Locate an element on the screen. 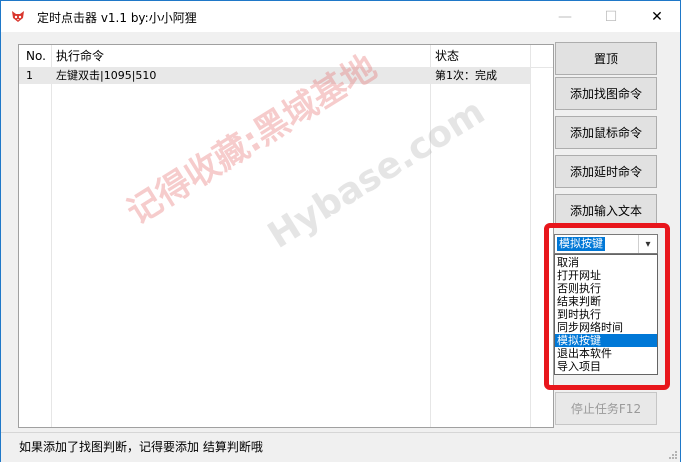 This screenshot has height=462, width=681. row-status: 第1次：完成 is located at coordinates (466, 75).